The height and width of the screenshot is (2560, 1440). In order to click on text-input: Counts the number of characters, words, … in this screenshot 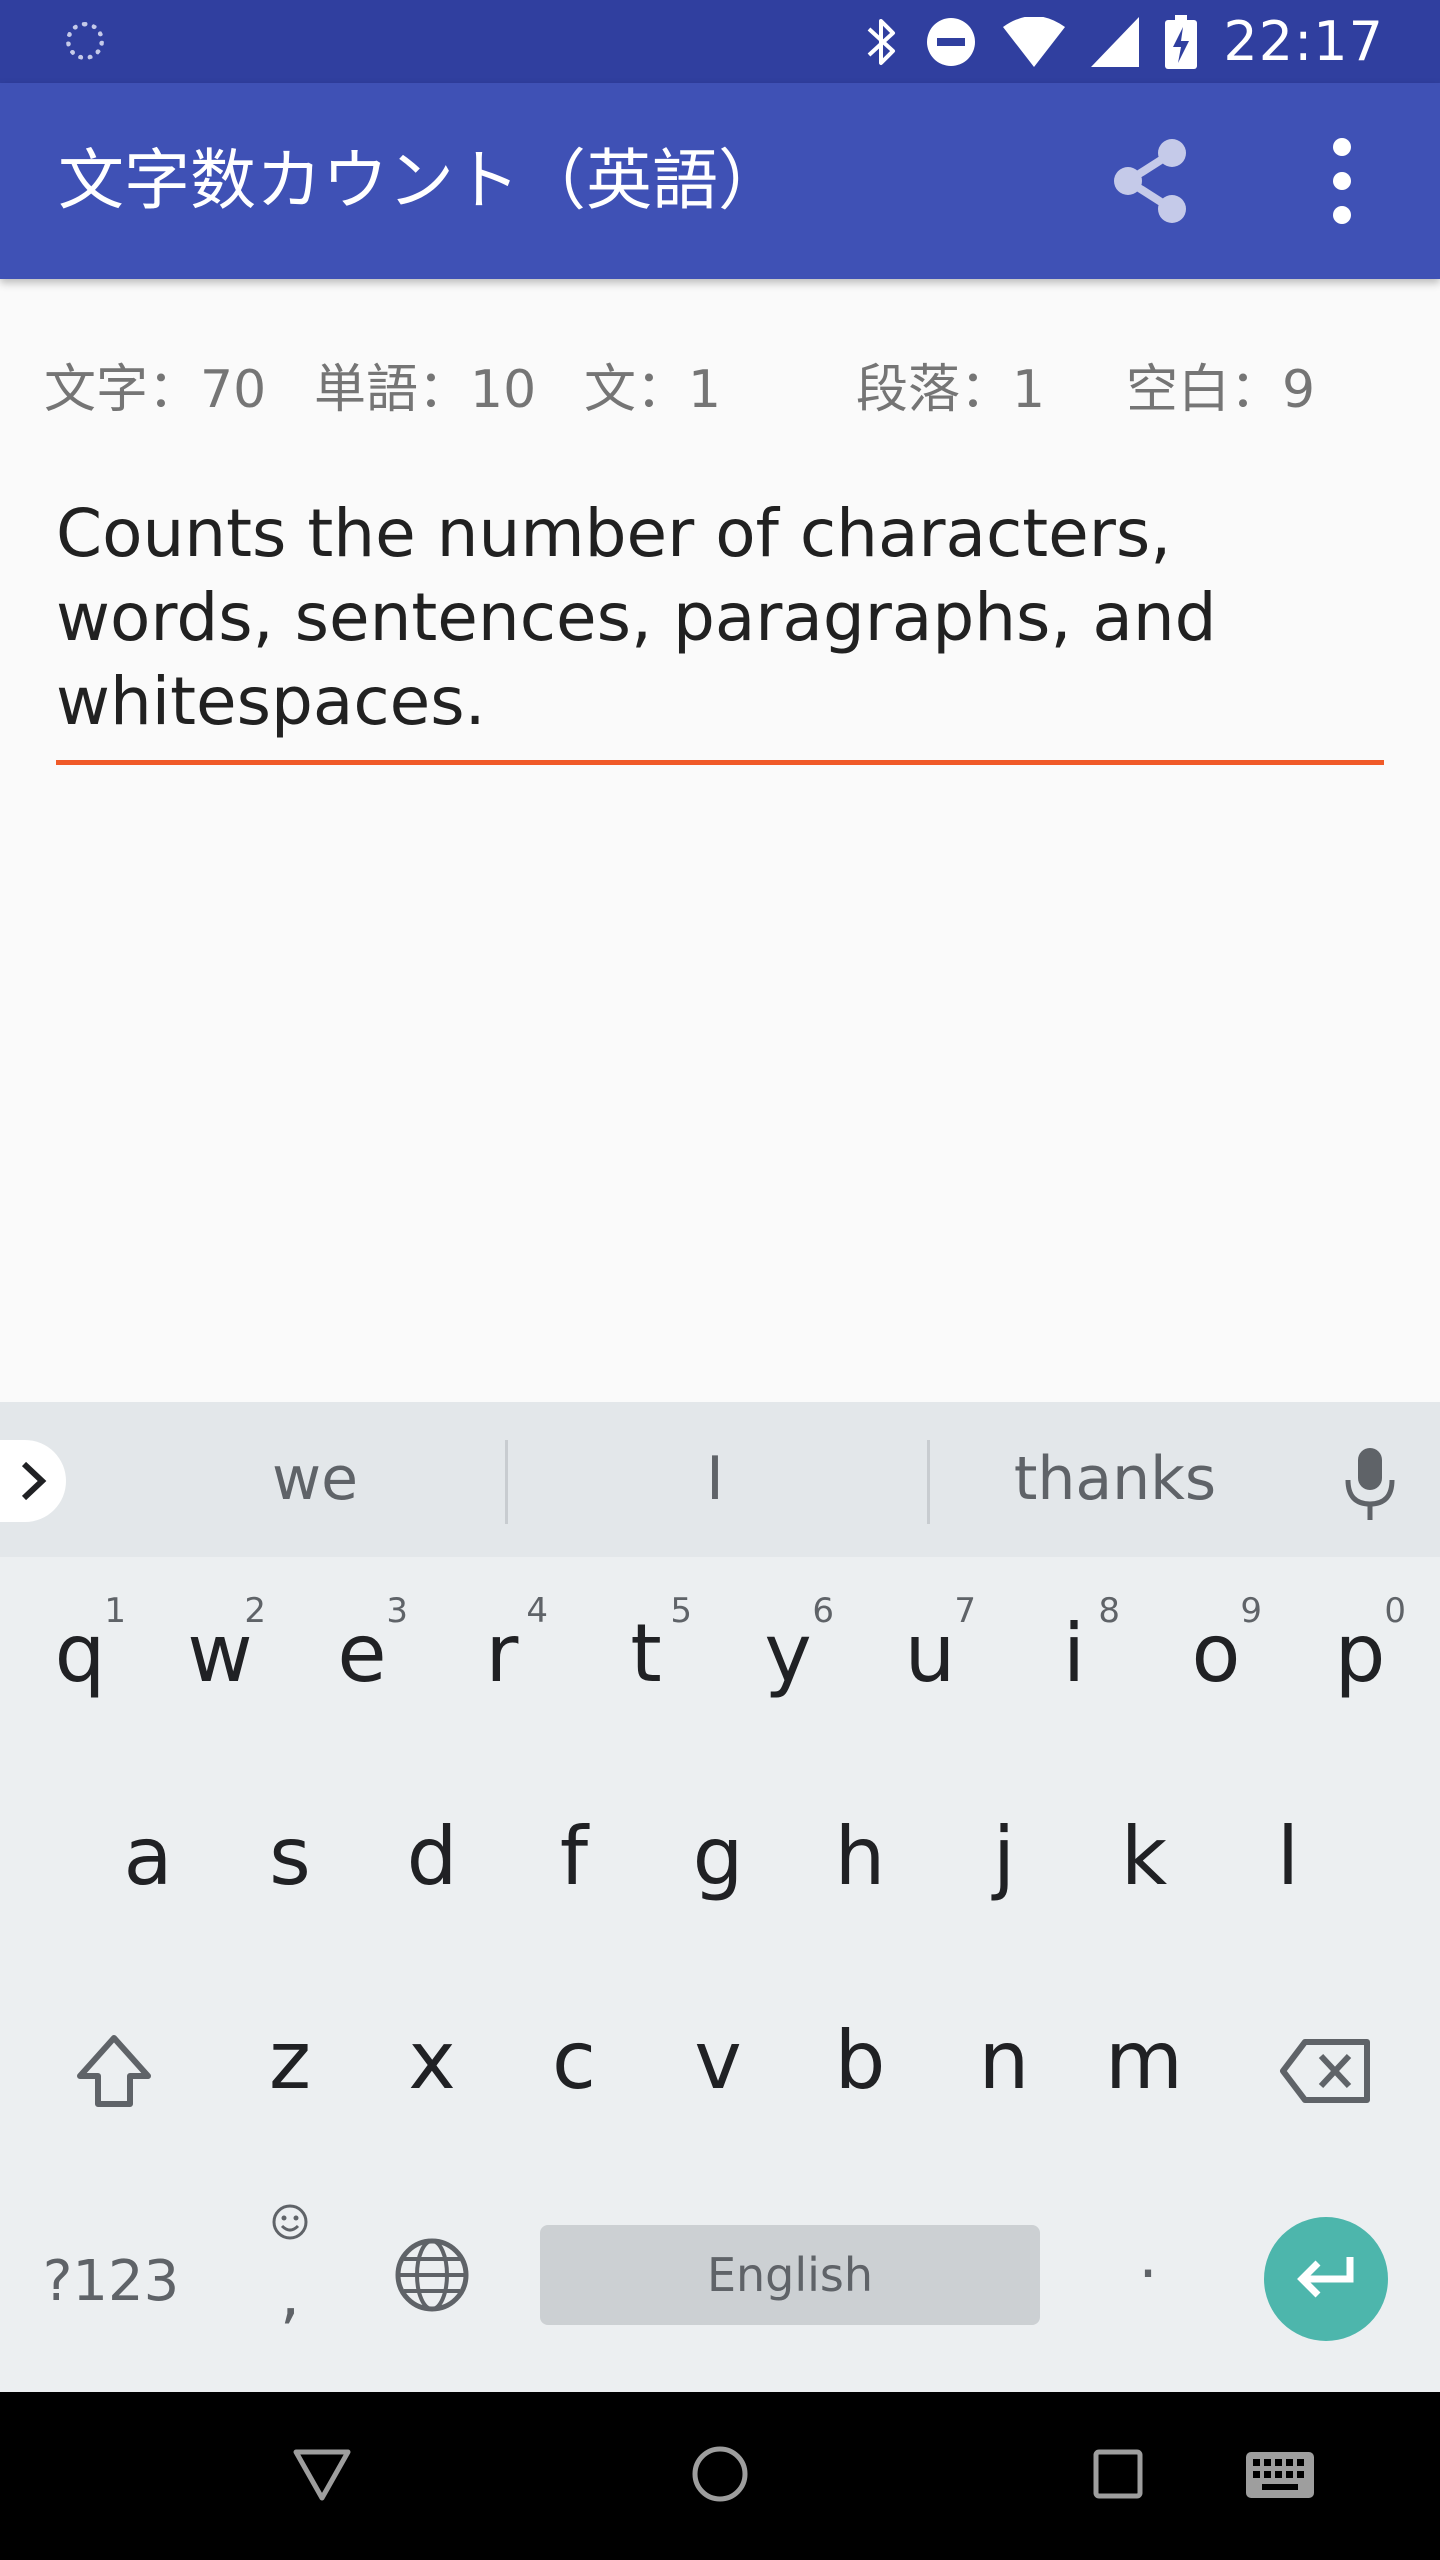, I will do `click(726, 618)`.